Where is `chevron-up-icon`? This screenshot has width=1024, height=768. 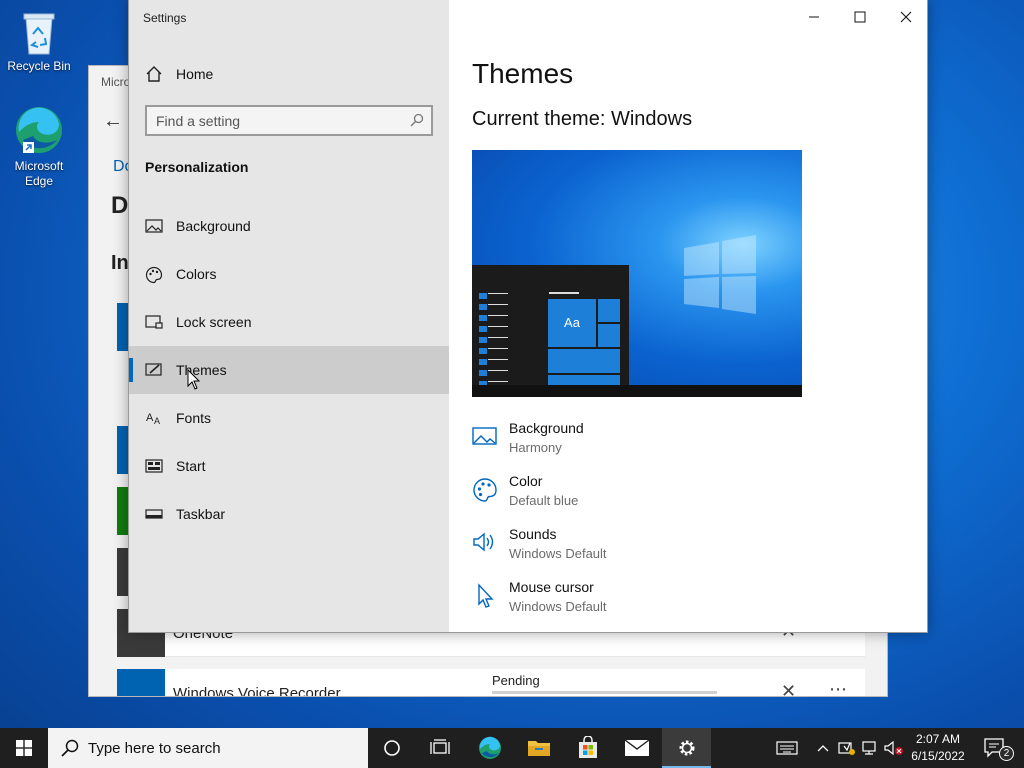
chevron-up-icon is located at coordinates (823, 748).